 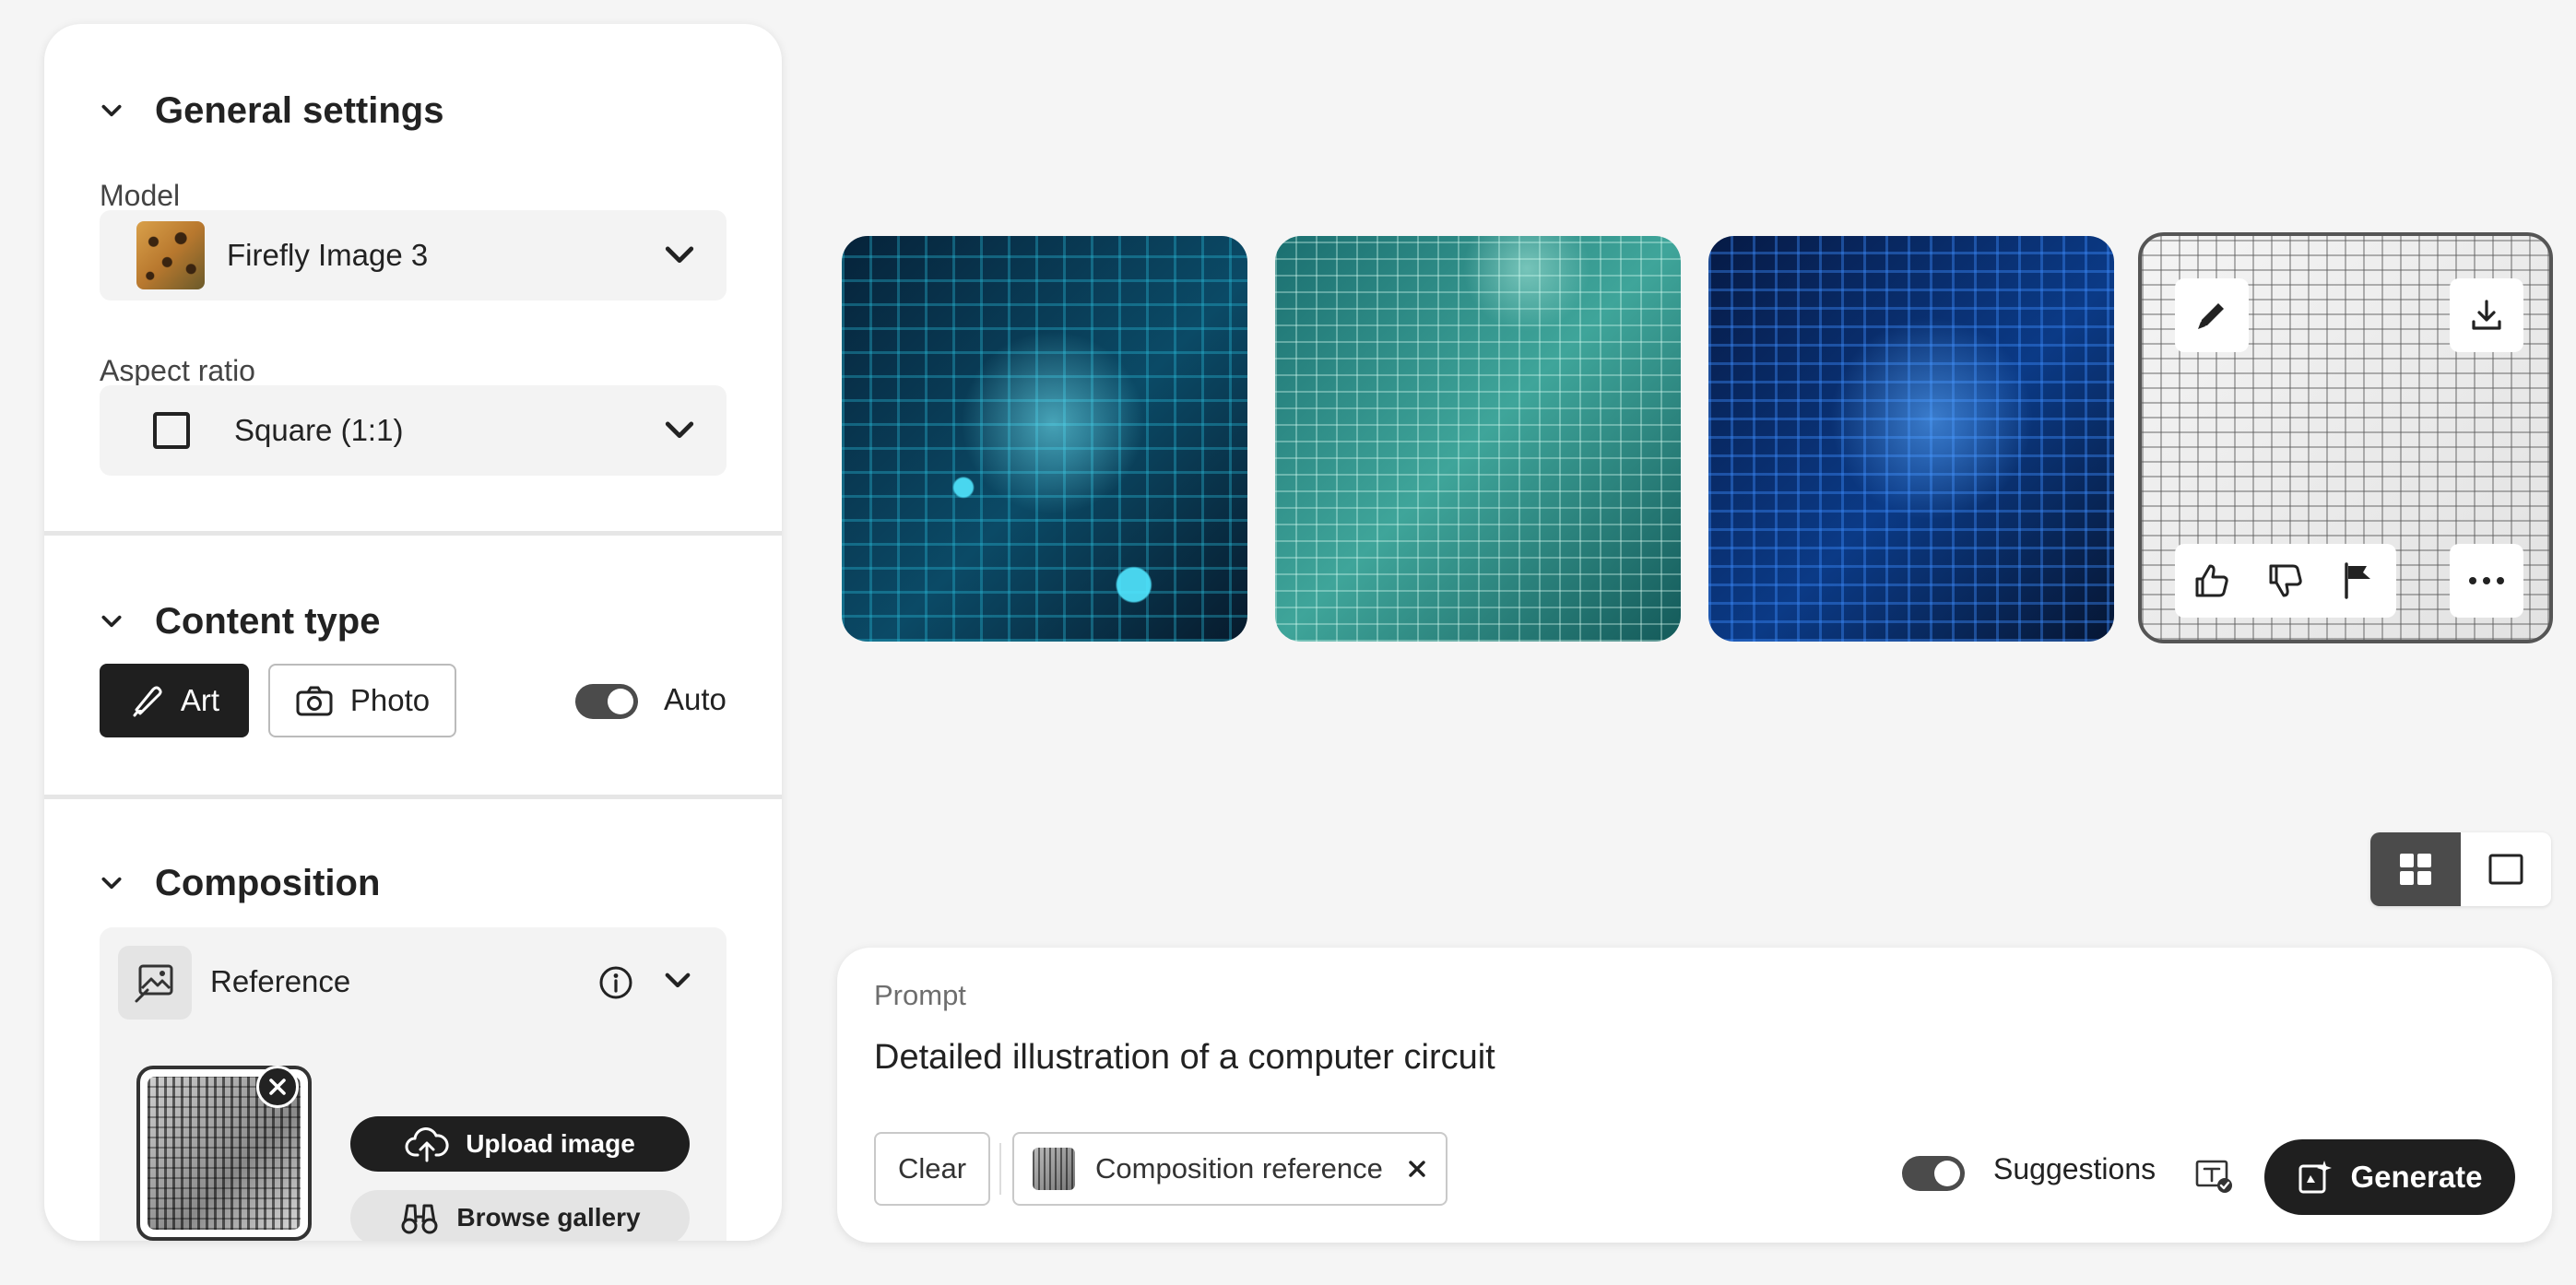 I want to click on result-image-4-selected, so click(x=2345, y=437).